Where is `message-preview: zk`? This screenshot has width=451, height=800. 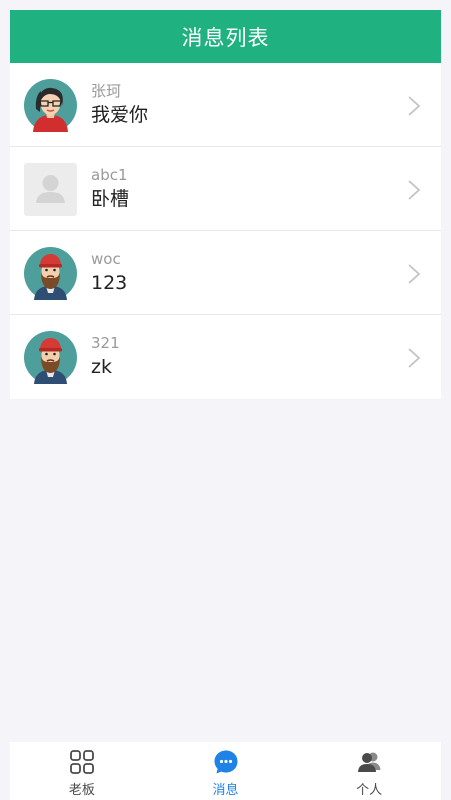
message-preview: zk is located at coordinates (101, 367).